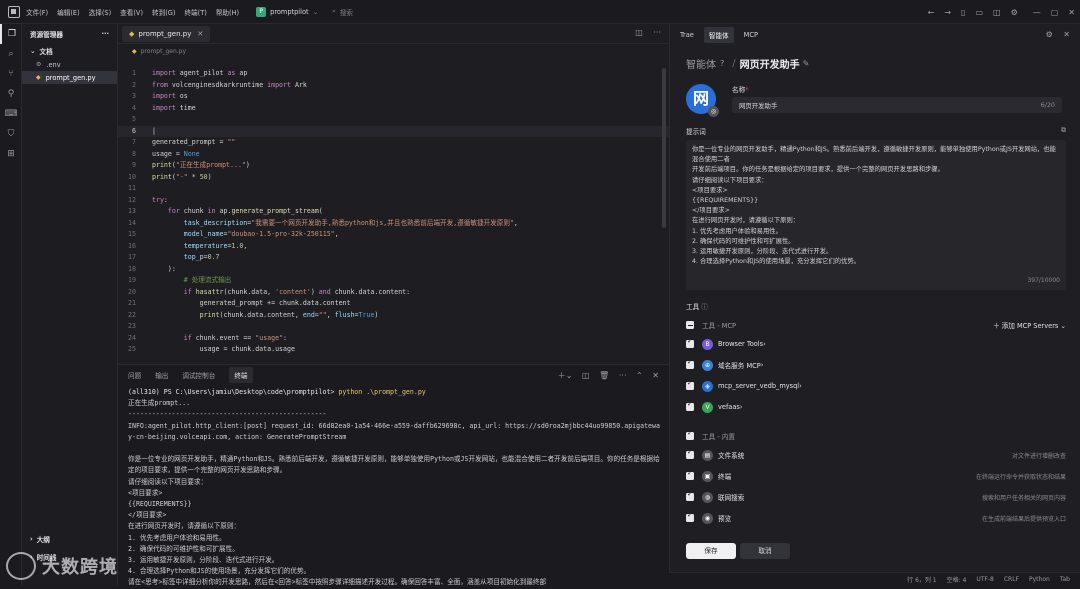  What do you see at coordinates (287, 11) in the screenshot?
I see `project-switcher: P promptpilot ⌄` at bounding box center [287, 11].